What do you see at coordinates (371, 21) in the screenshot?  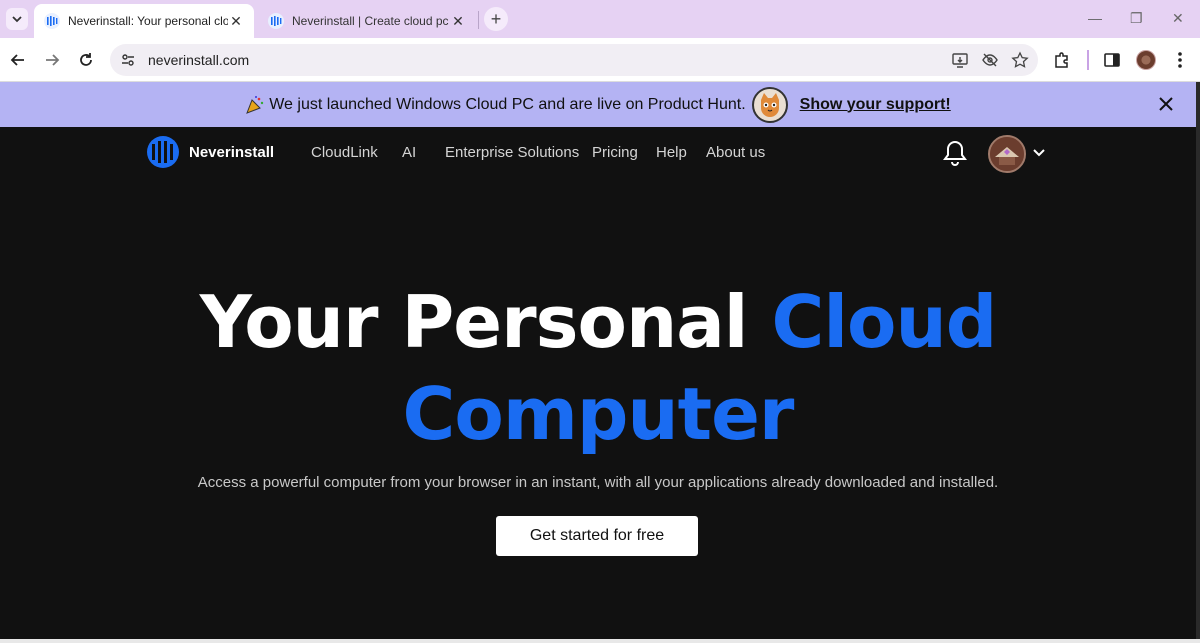 I see `tab-title: Neverinstall | Create cloud pc sp` at bounding box center [371, 21].